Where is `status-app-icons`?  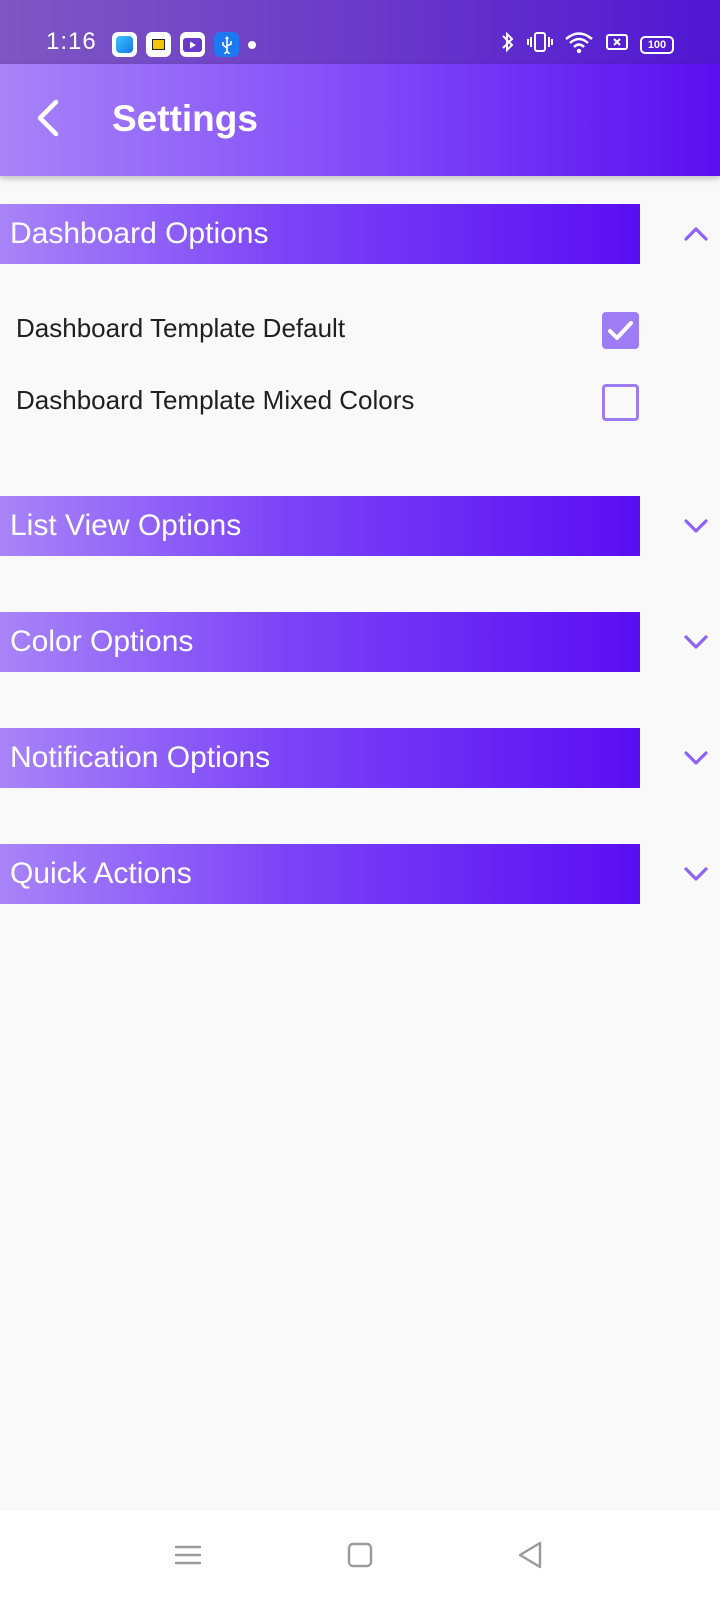
status-app-icons is located at coordinates (184, 44).